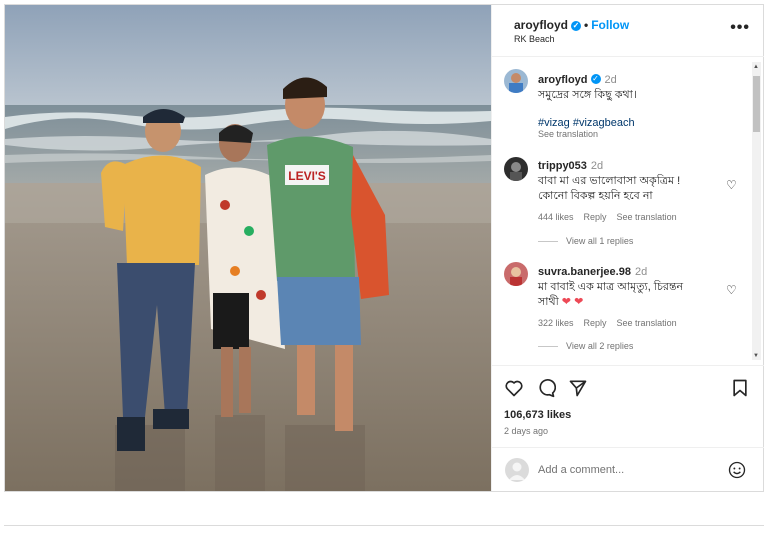  What do you see at coordinates (514, 390) in the screenshot?
I see `like-heart-icon` at bounding box center [514, 390].